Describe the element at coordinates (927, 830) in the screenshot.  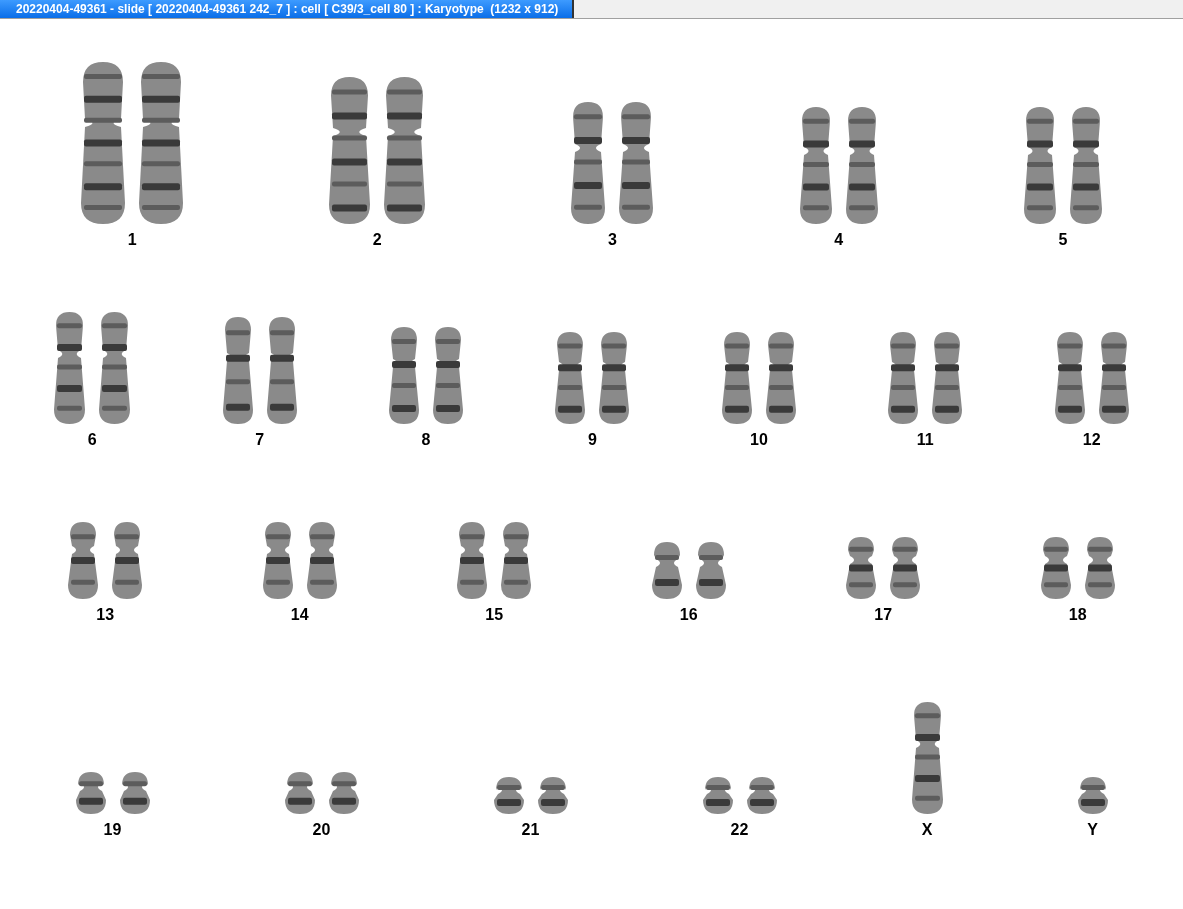
I see `chromosome-number: X` at that location.